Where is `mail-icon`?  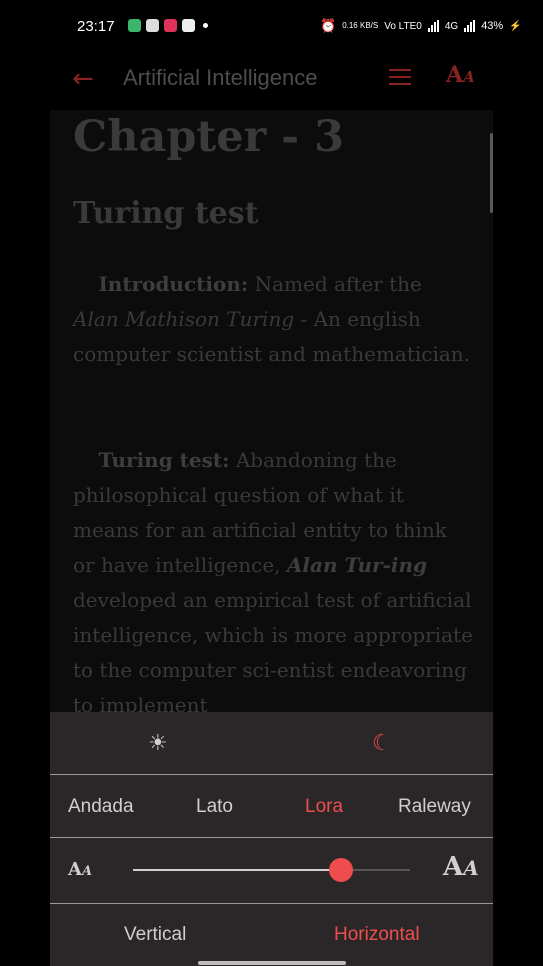 mail-icon is located at coordinates (188, 25).